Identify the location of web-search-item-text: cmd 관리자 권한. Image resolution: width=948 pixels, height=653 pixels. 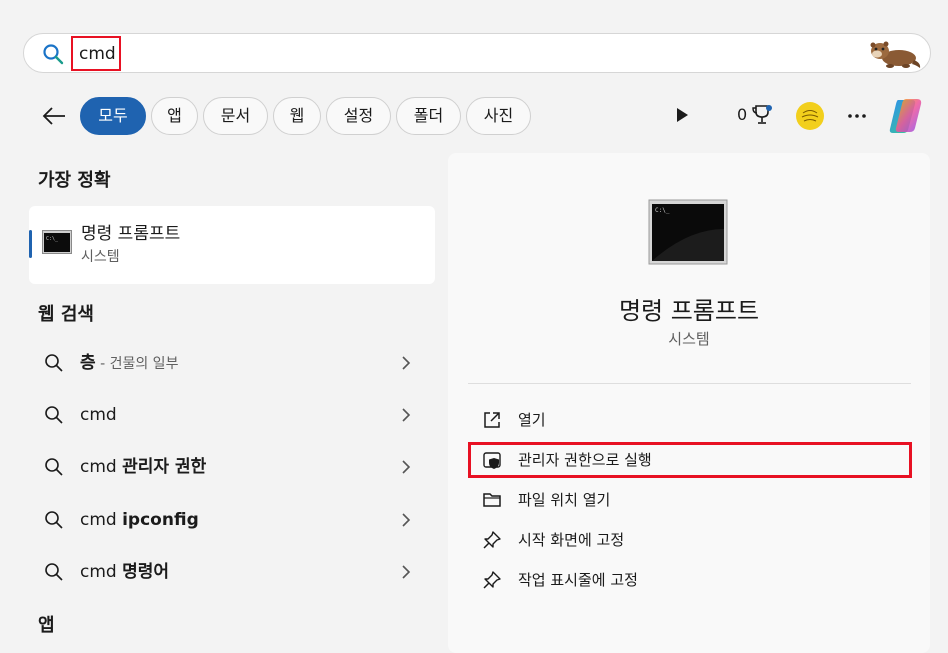
(143, 467).